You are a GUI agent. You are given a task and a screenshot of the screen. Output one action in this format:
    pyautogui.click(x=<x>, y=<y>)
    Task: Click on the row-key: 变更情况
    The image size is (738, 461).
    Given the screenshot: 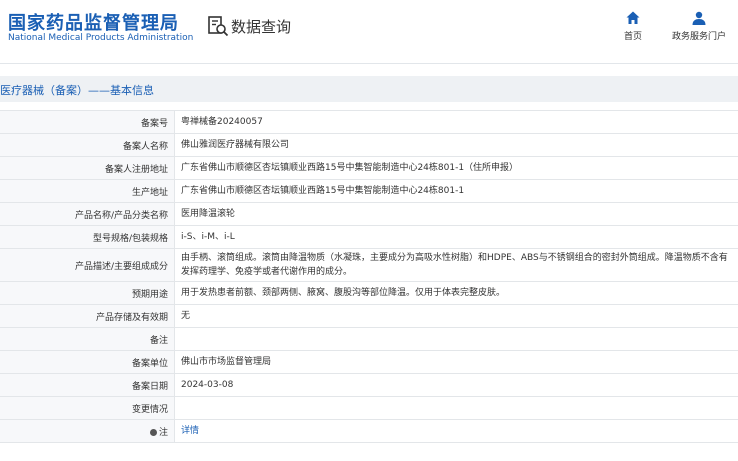 What is the action you would take?
    pyautogui.click(x=87, y=408)
    